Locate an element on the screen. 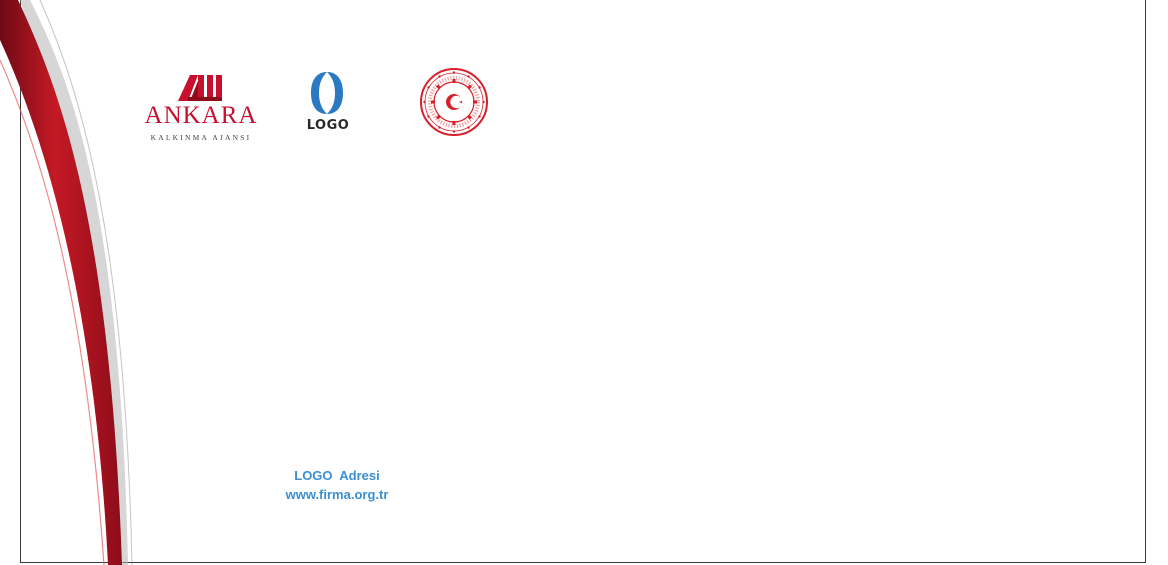 The height and width of the screenshot is (565, 1168). address-title: LOGO Adresi is located at coordinates (337, 475).